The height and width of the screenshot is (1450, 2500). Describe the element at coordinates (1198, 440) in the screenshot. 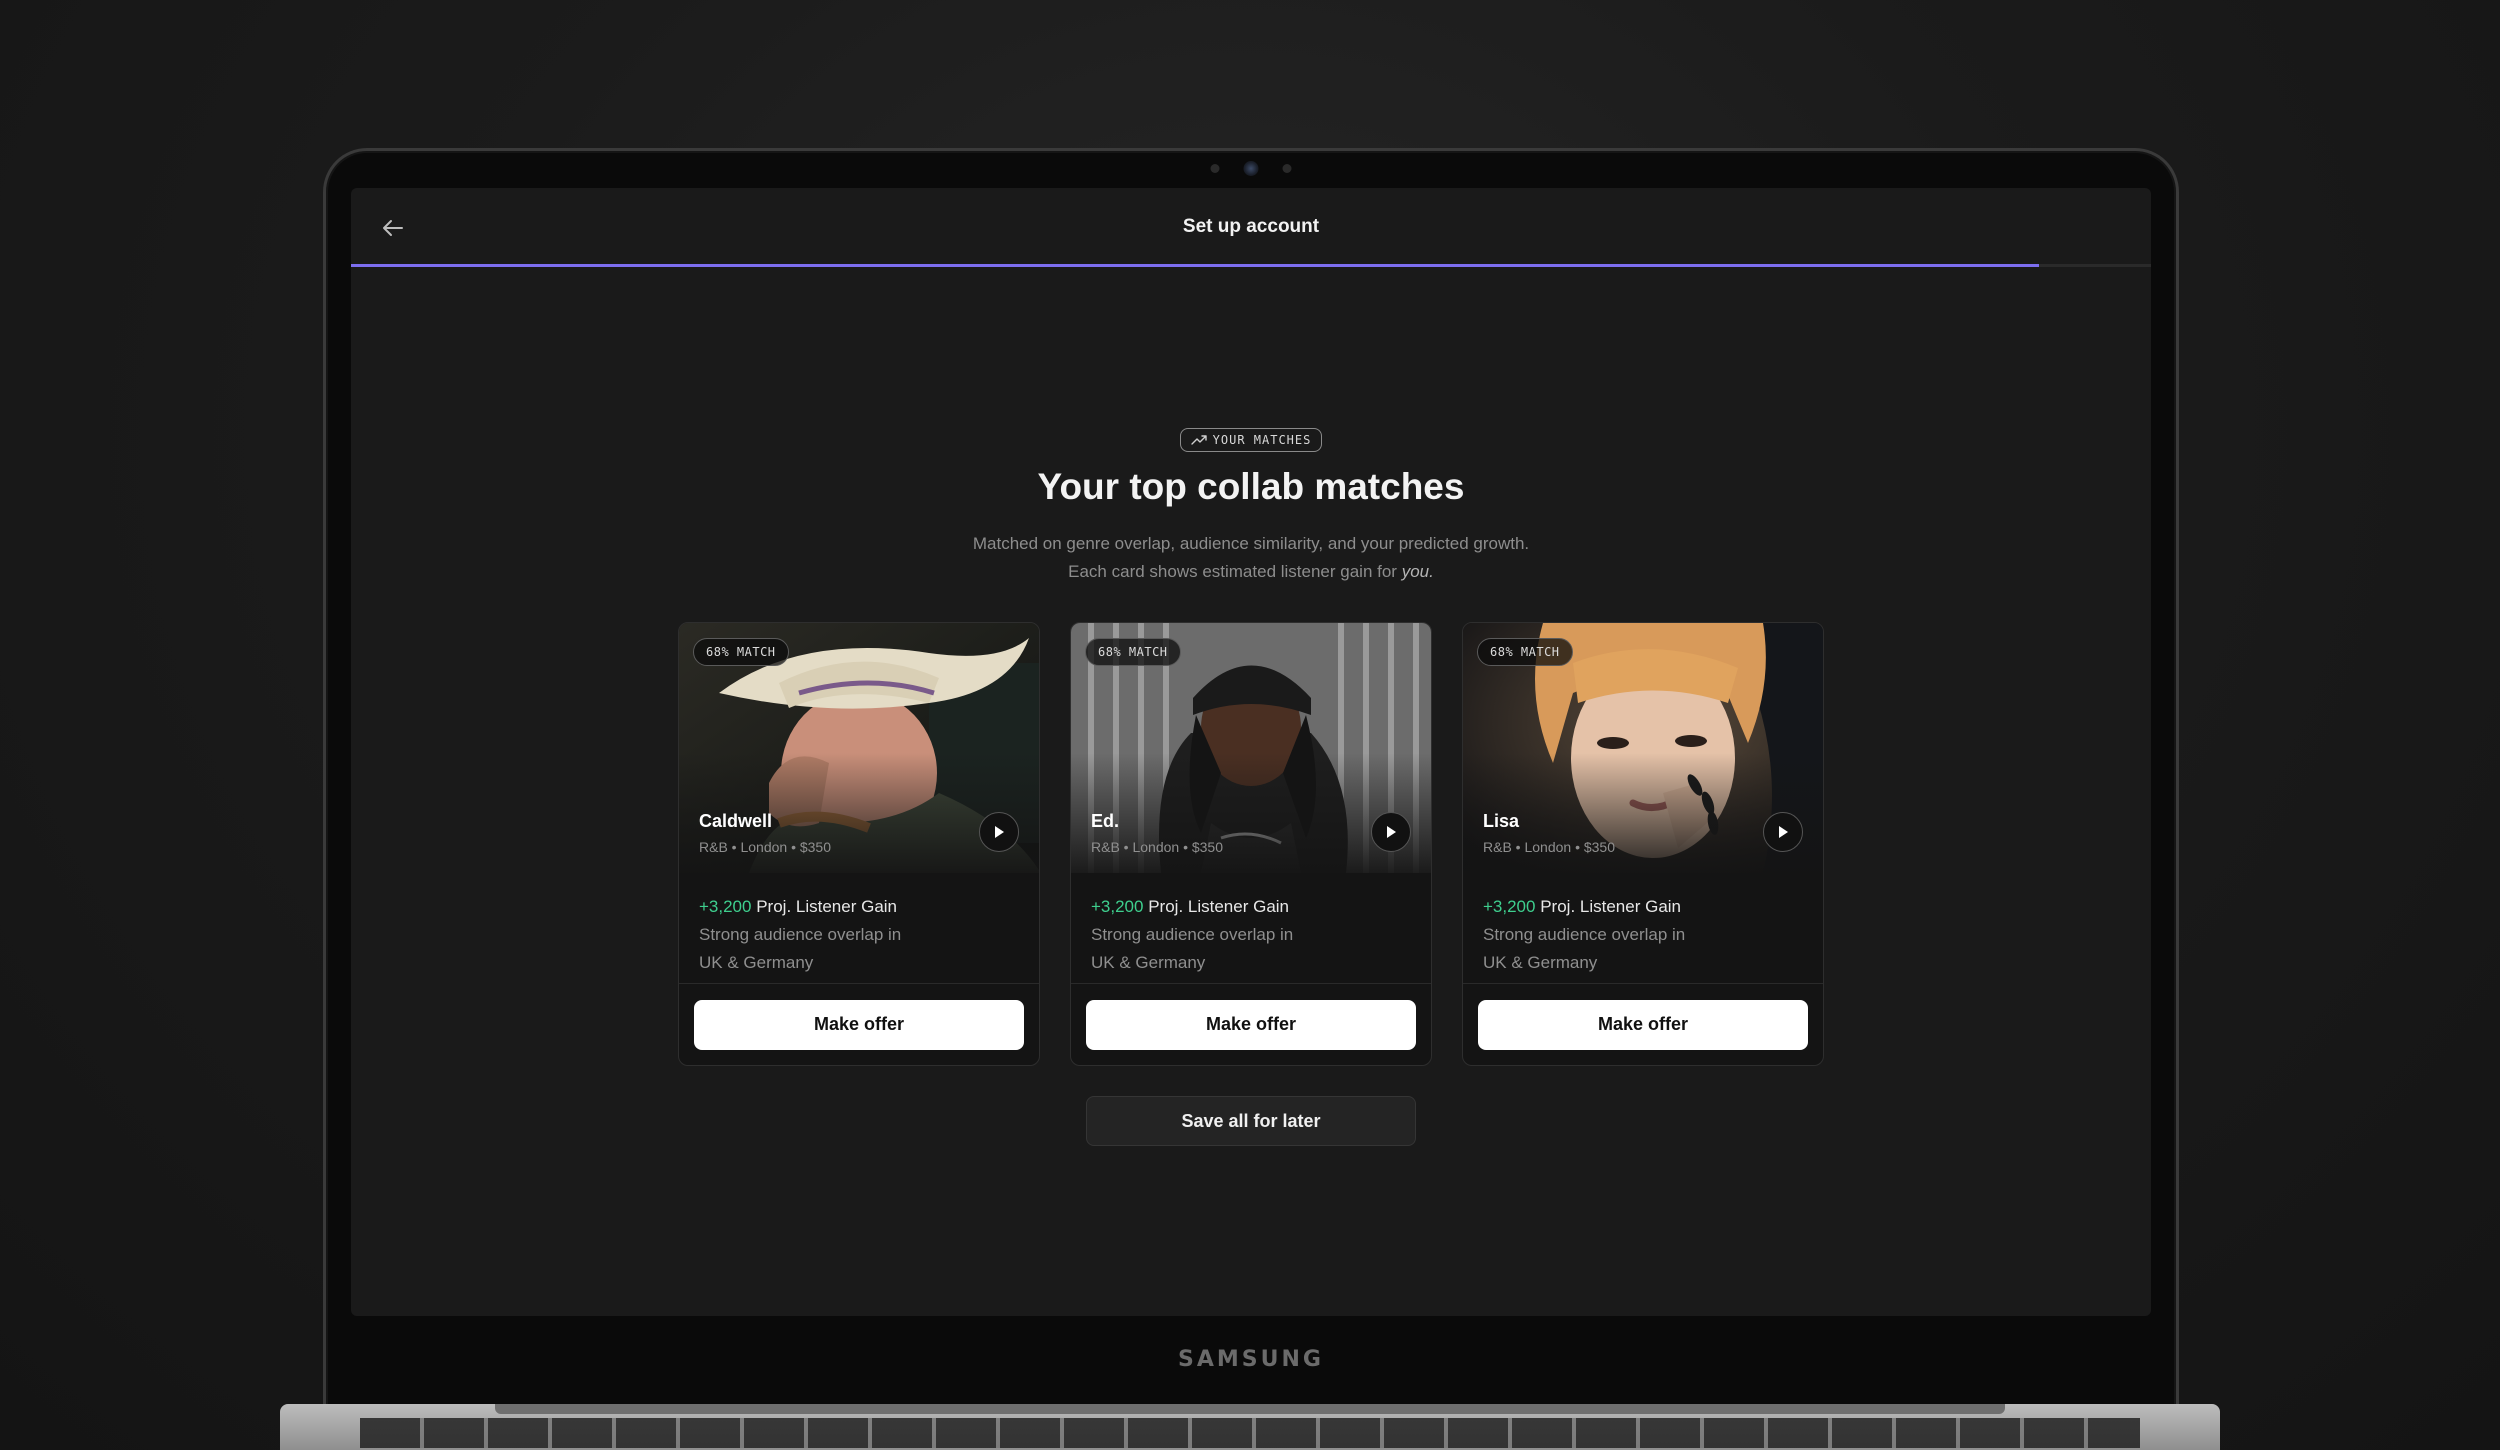

I see `trending-up-icon` at that location.